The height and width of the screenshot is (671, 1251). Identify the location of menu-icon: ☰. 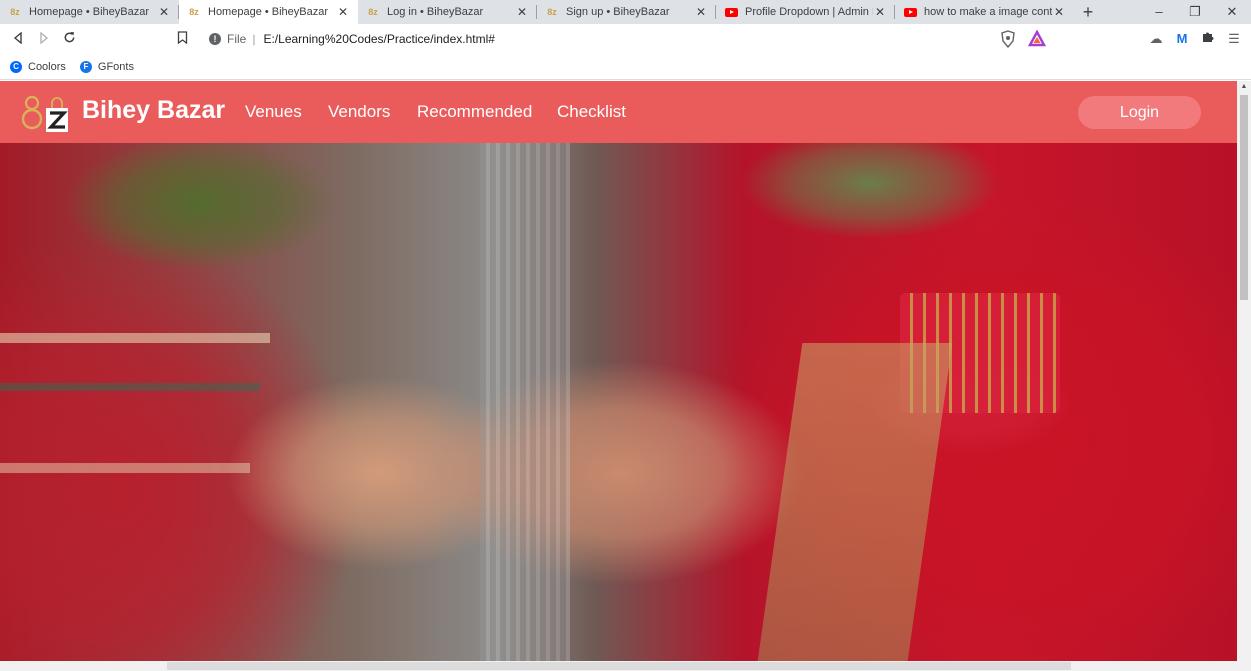
(1234, 39).